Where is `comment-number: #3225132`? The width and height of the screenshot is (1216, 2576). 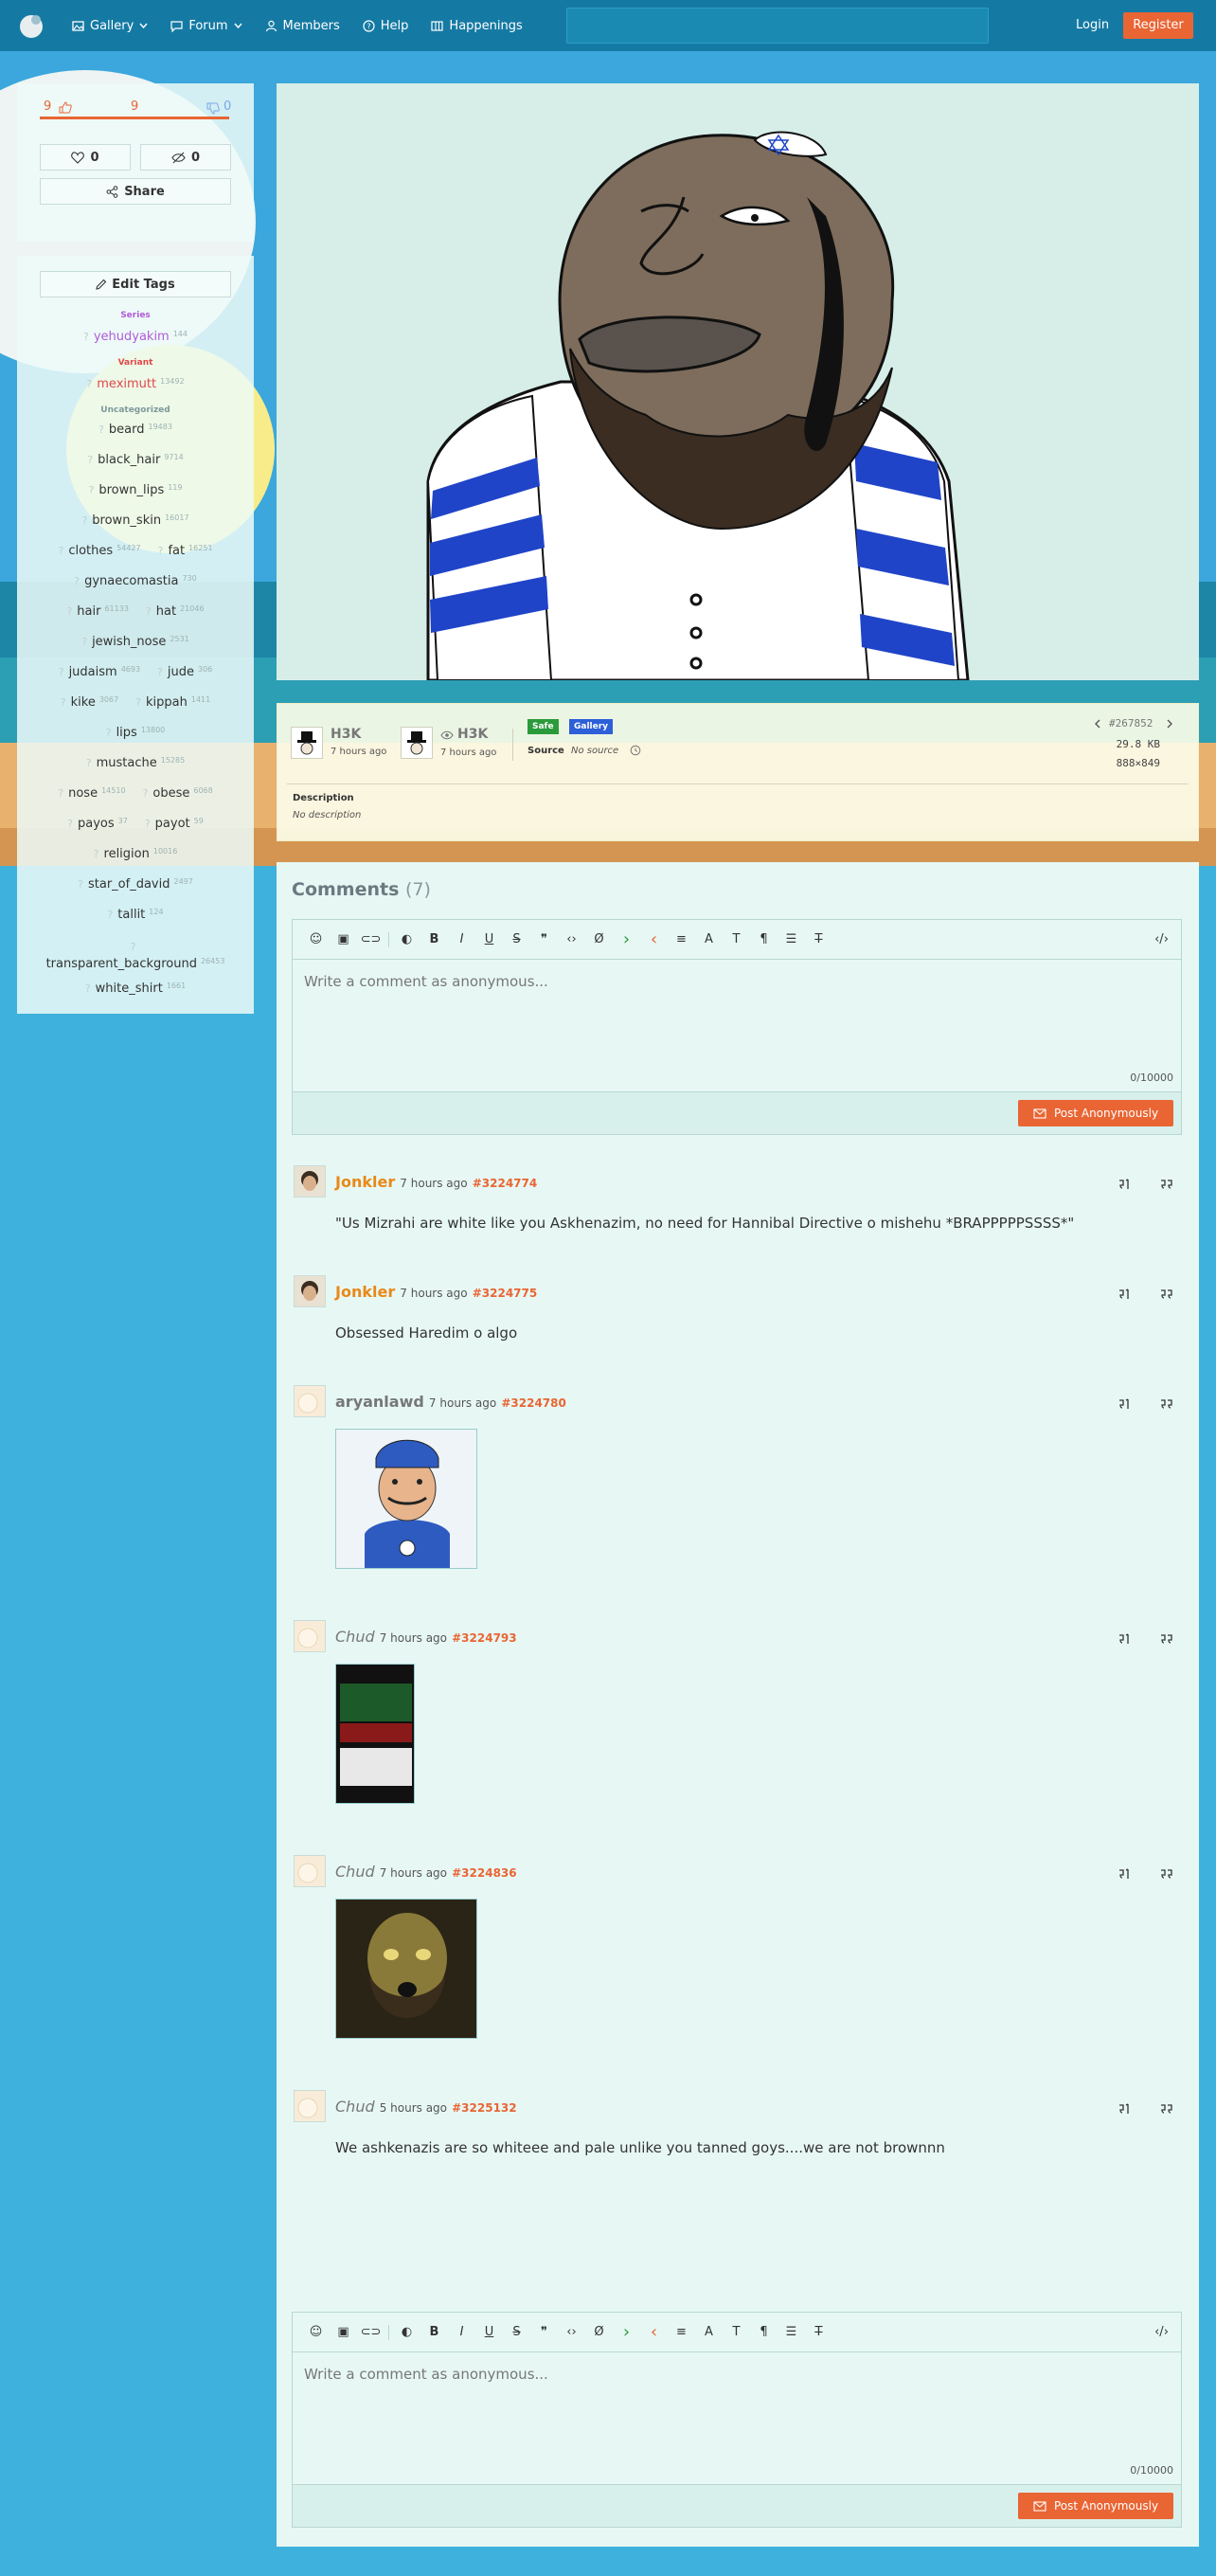 comment-number: #3225132 is located at coordinates (484, 2108).